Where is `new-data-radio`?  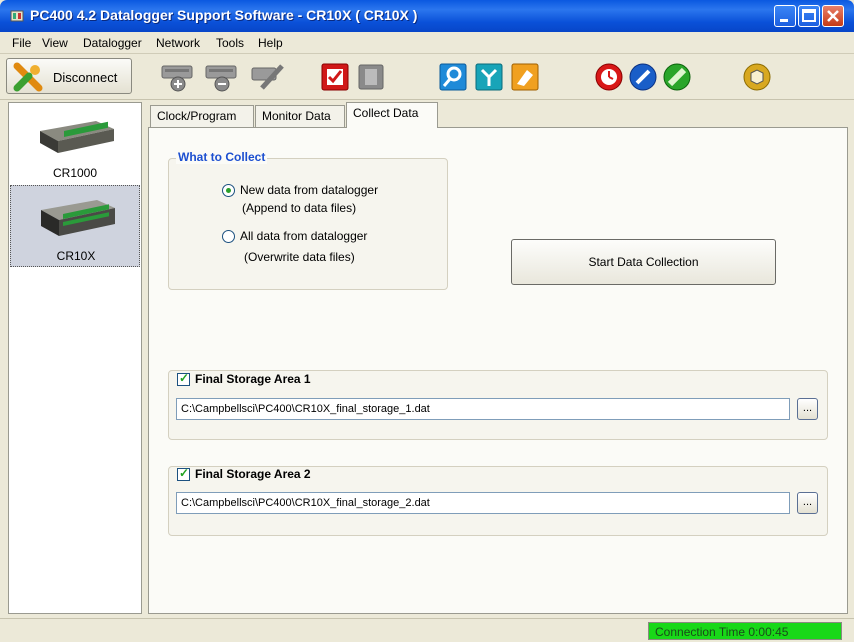
new-data-radio is located at coordinates (228, 190).